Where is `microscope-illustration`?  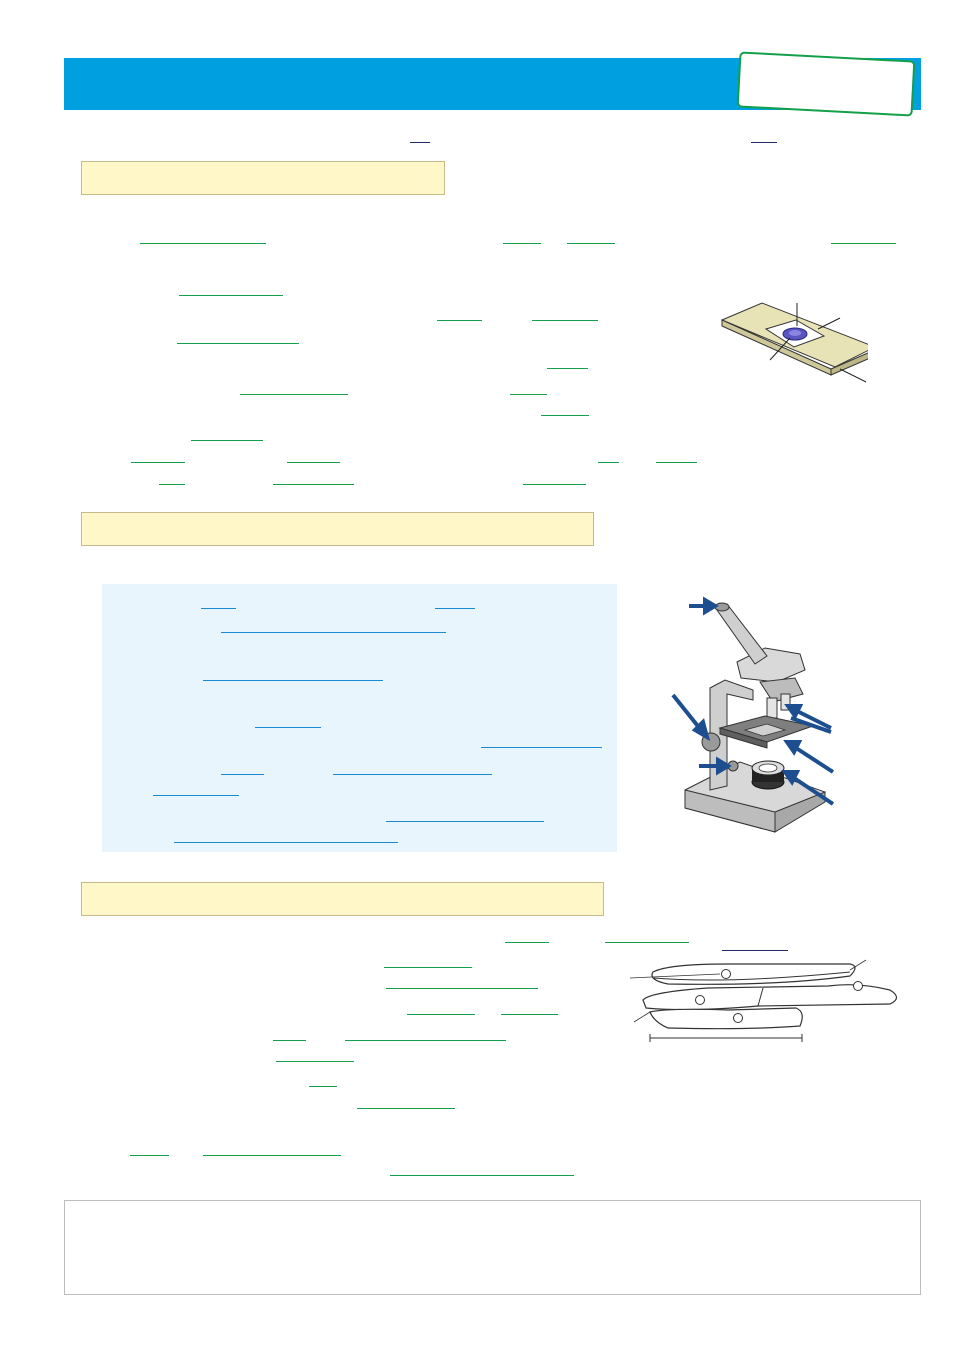 microscope-illustration is located at coordinates (753, 714).